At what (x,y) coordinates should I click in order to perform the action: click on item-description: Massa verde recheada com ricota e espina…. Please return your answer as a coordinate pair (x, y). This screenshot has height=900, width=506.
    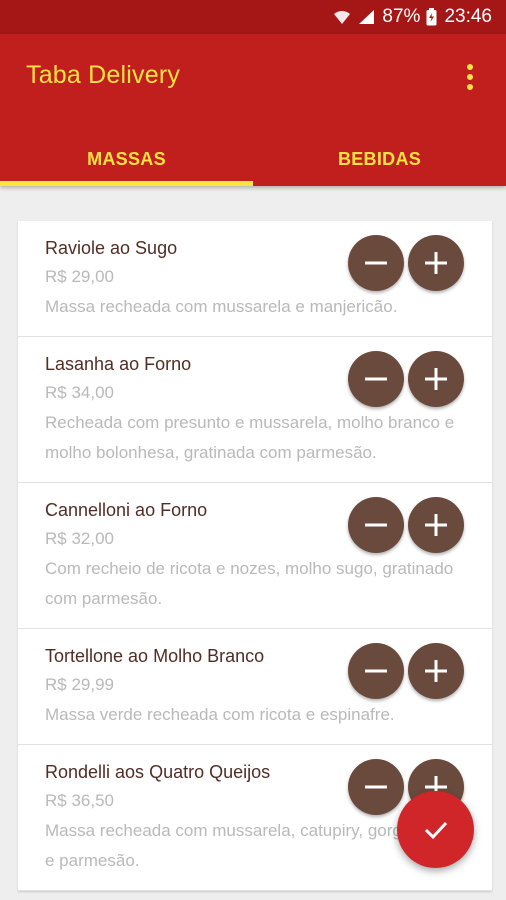
    Looking at the image, I should click on (220, 714).